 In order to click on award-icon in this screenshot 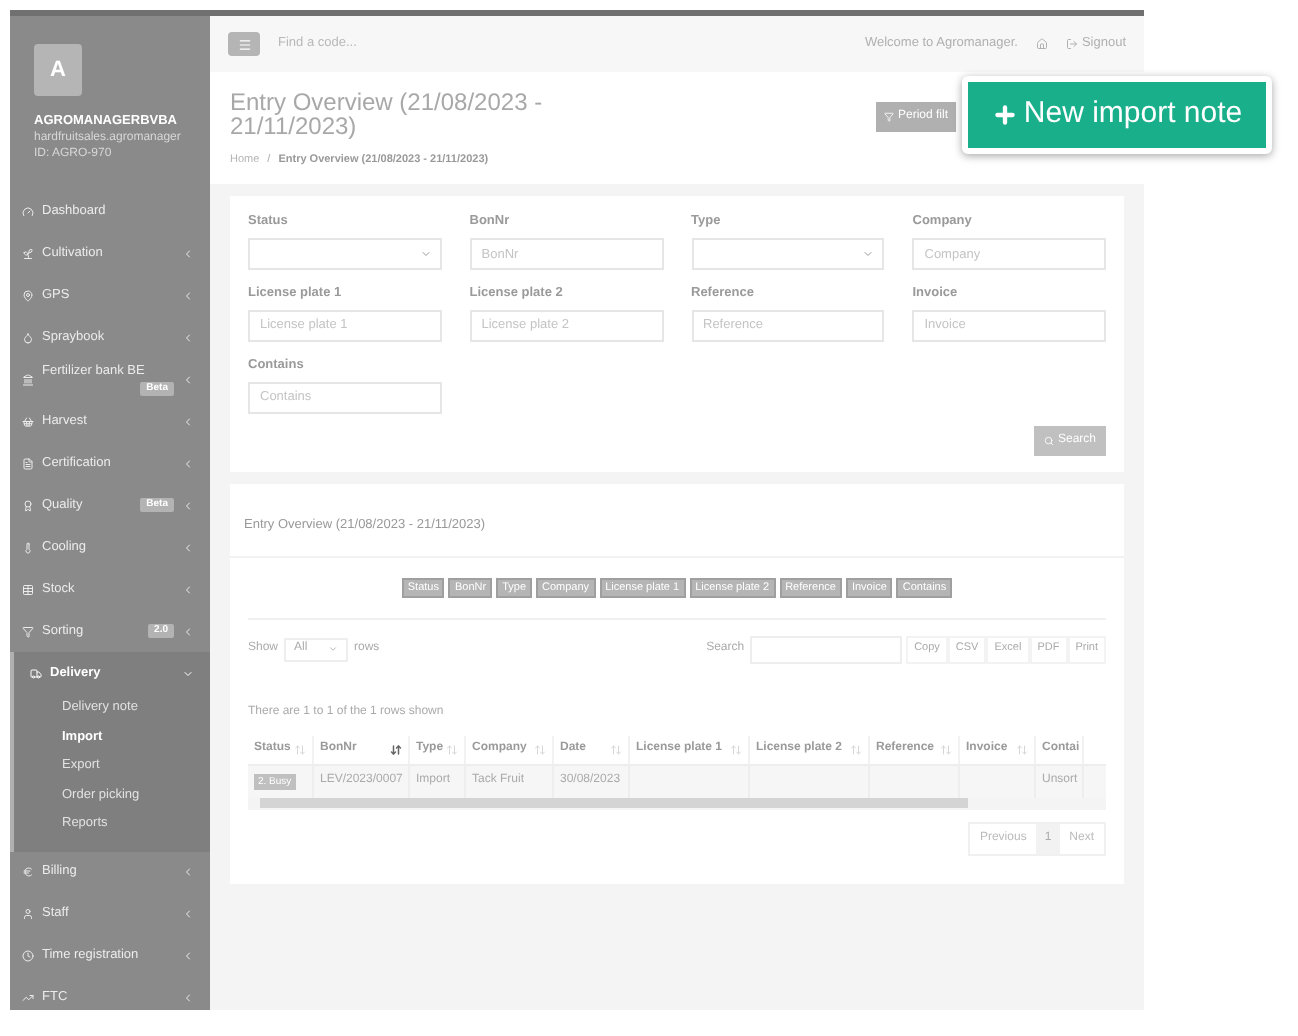, I will do `click(28, 505)`.